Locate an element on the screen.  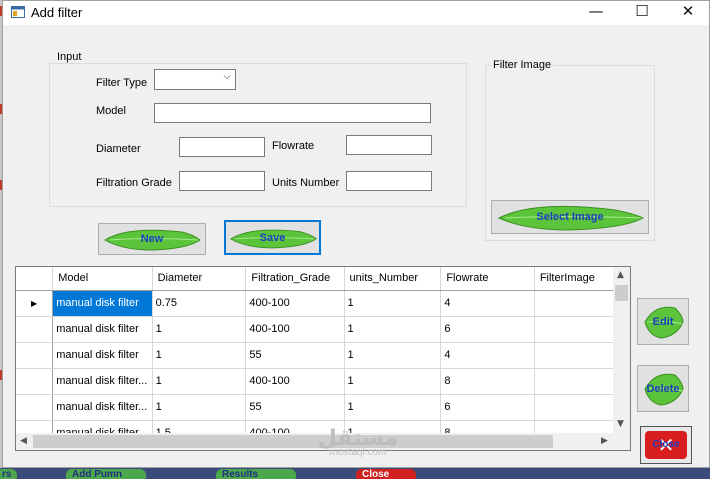
background-button: Add Pumn is located at coordinates (106, 474).